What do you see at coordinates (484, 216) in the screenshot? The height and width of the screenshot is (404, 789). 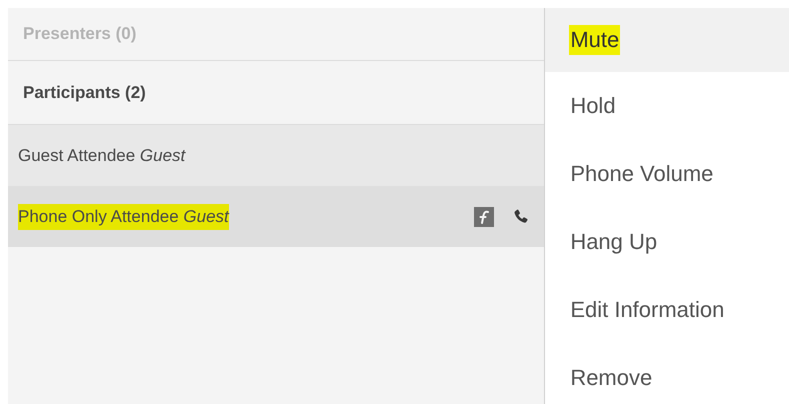 I see `square-f-icon` at bounding box center [484, 216].